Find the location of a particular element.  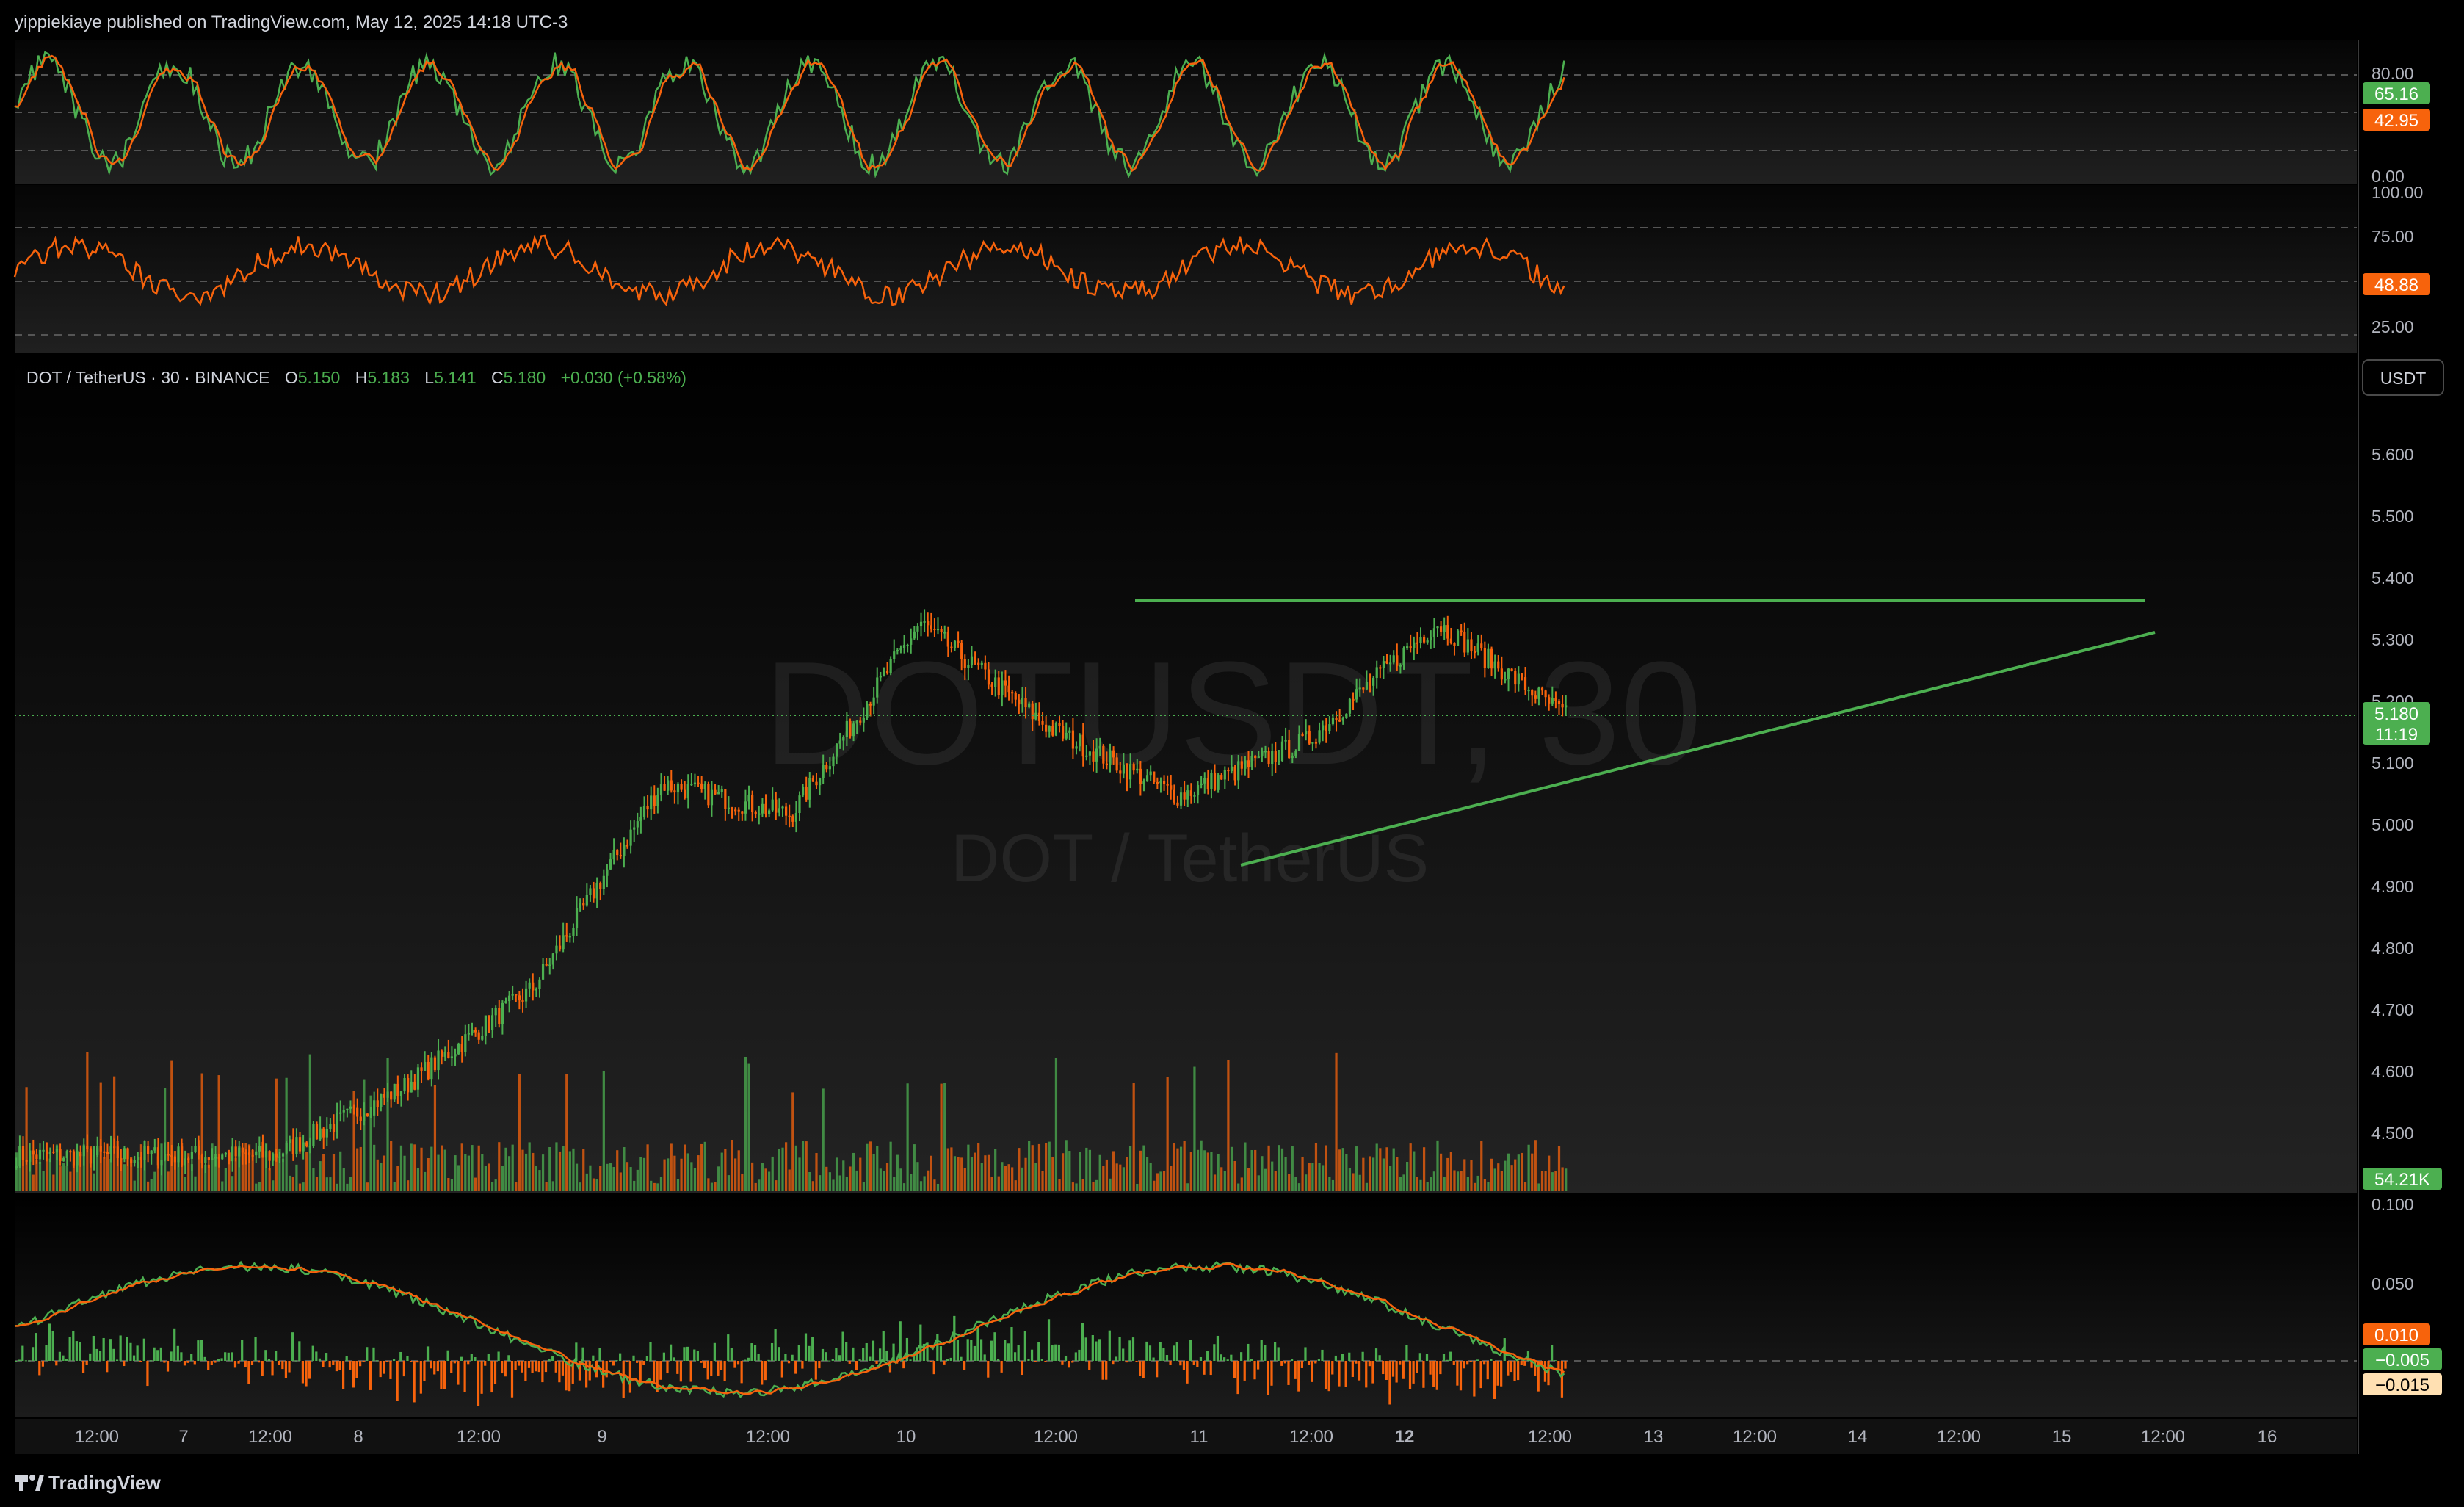

price-scale is located at coordinates (2411, 747).